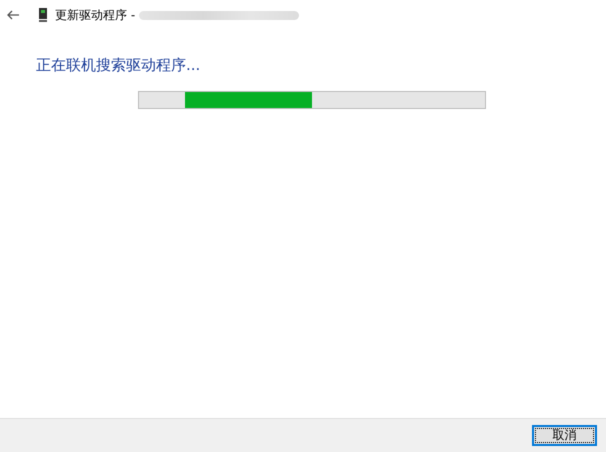 This screenshot has height=452, width=606. Describe the element at coordinates (564, 435) in the screenshot. I see `cancel-button: 取消` at that location.